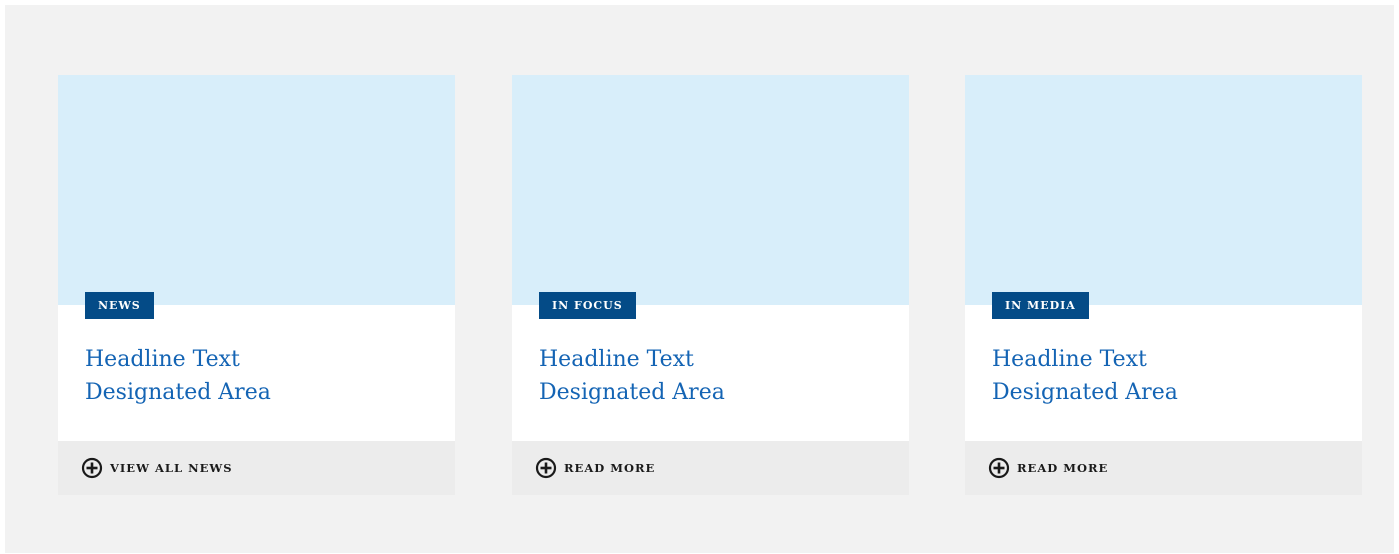  I want to click on category-tag: NEWS, so click(119, 305).